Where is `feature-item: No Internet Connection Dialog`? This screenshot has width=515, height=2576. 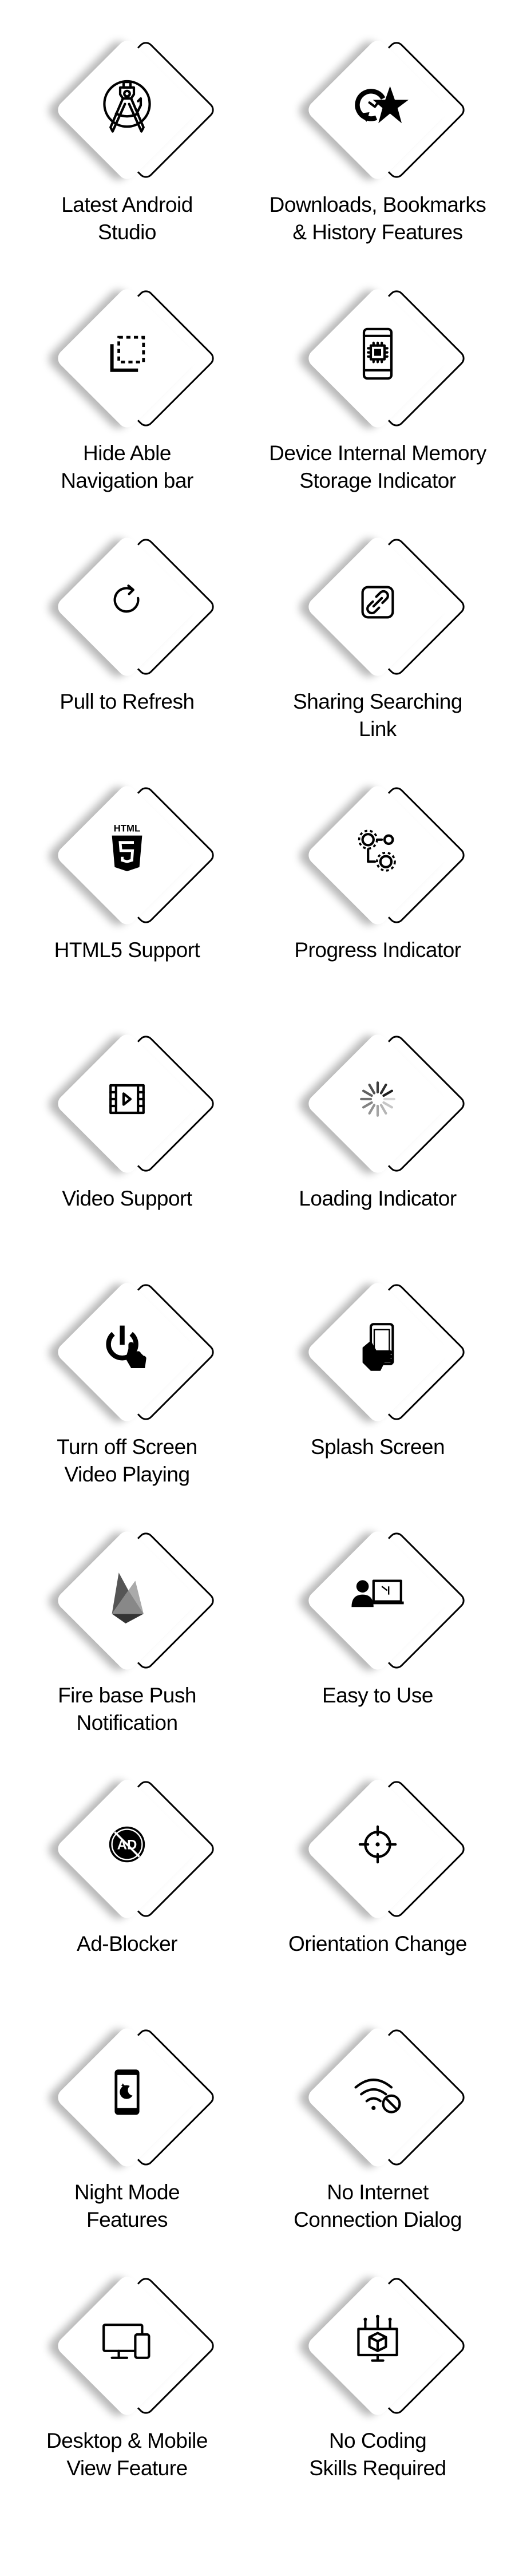
feature-item: No Internet Connection Dialog is located at coordinates (378, 2113).